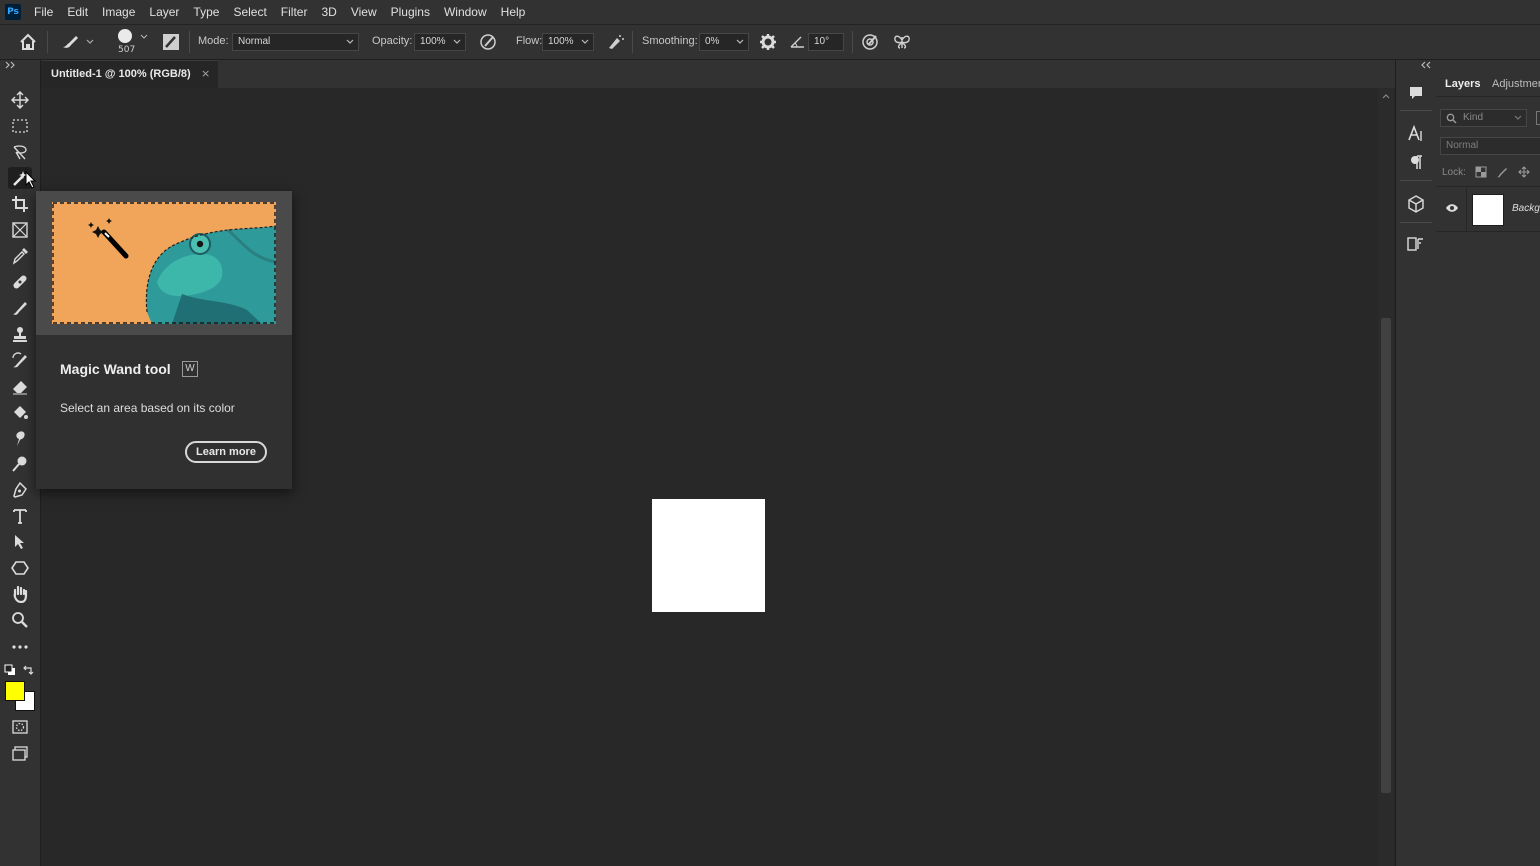  I want to click on edit-toolbar-button, so click(20, 647).